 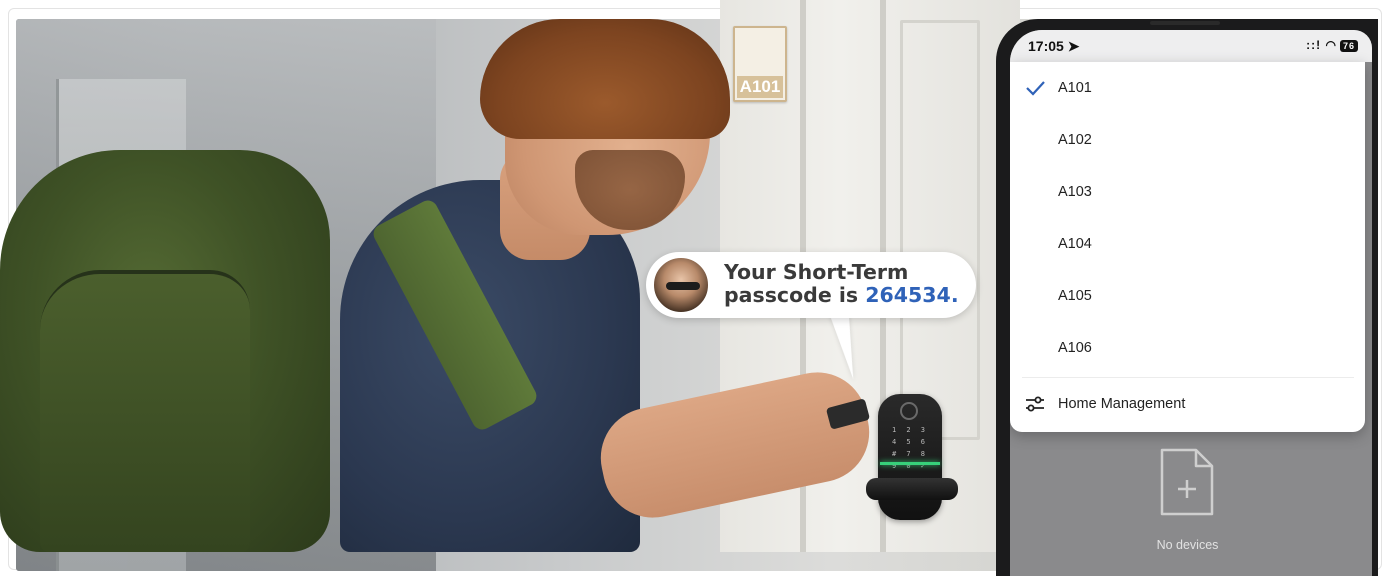 What do you see at coordinates (1122, 404) in the screenshot?
I see `home-management-label: Home Management` at bounding box center [1122, 404].